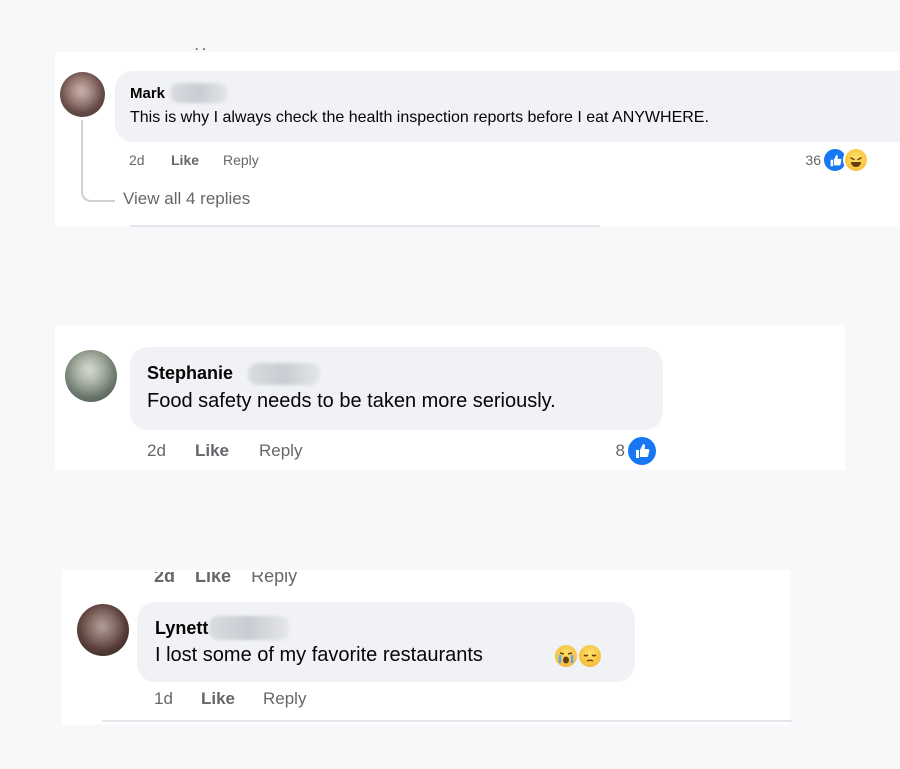 This screenshot has width=900, height=769. What do you see at coordinates (181, 628) in the screenshot?
I see `comment-author: Lynett` at bounding box center [181, 628].